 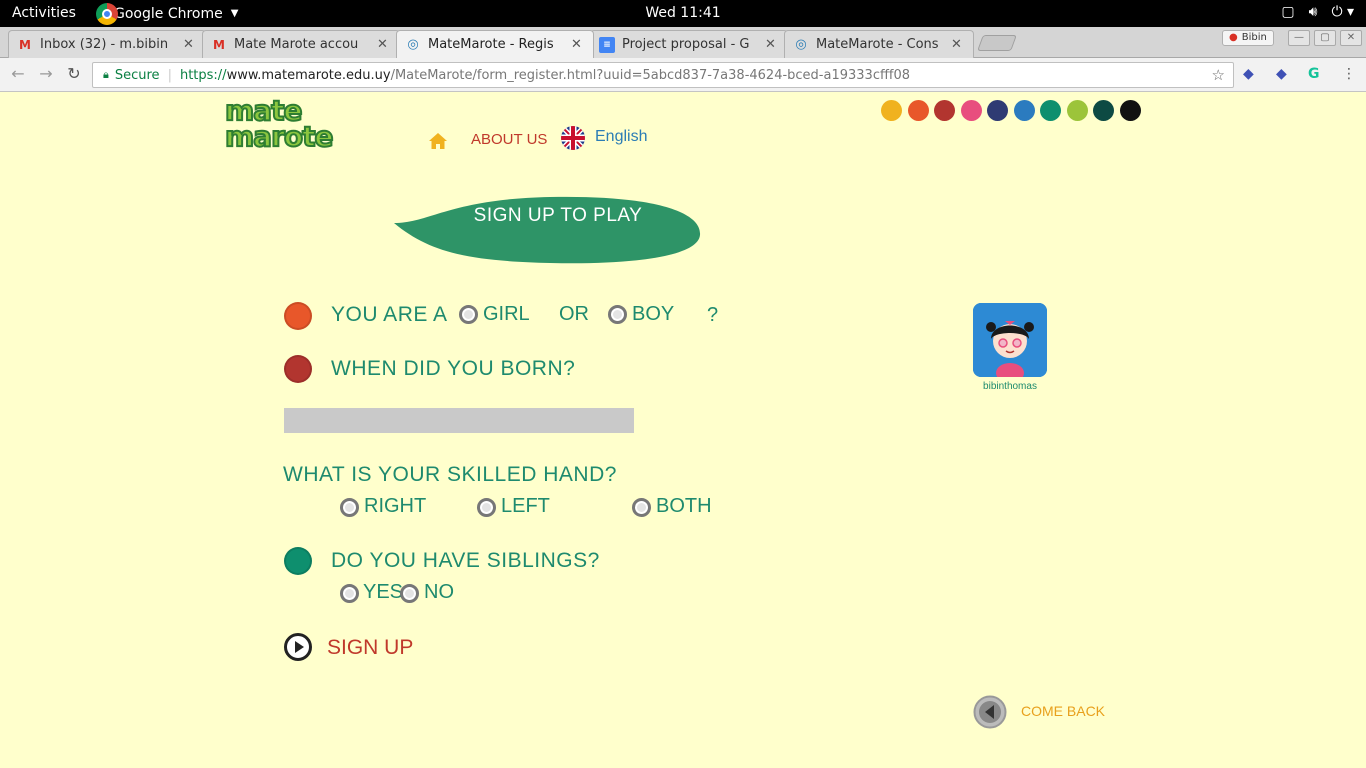 What do you see at coordinates (106, 74) in the screenshot?
I see `lock-icon: 🔒︎` at bounding box center [106, 74].